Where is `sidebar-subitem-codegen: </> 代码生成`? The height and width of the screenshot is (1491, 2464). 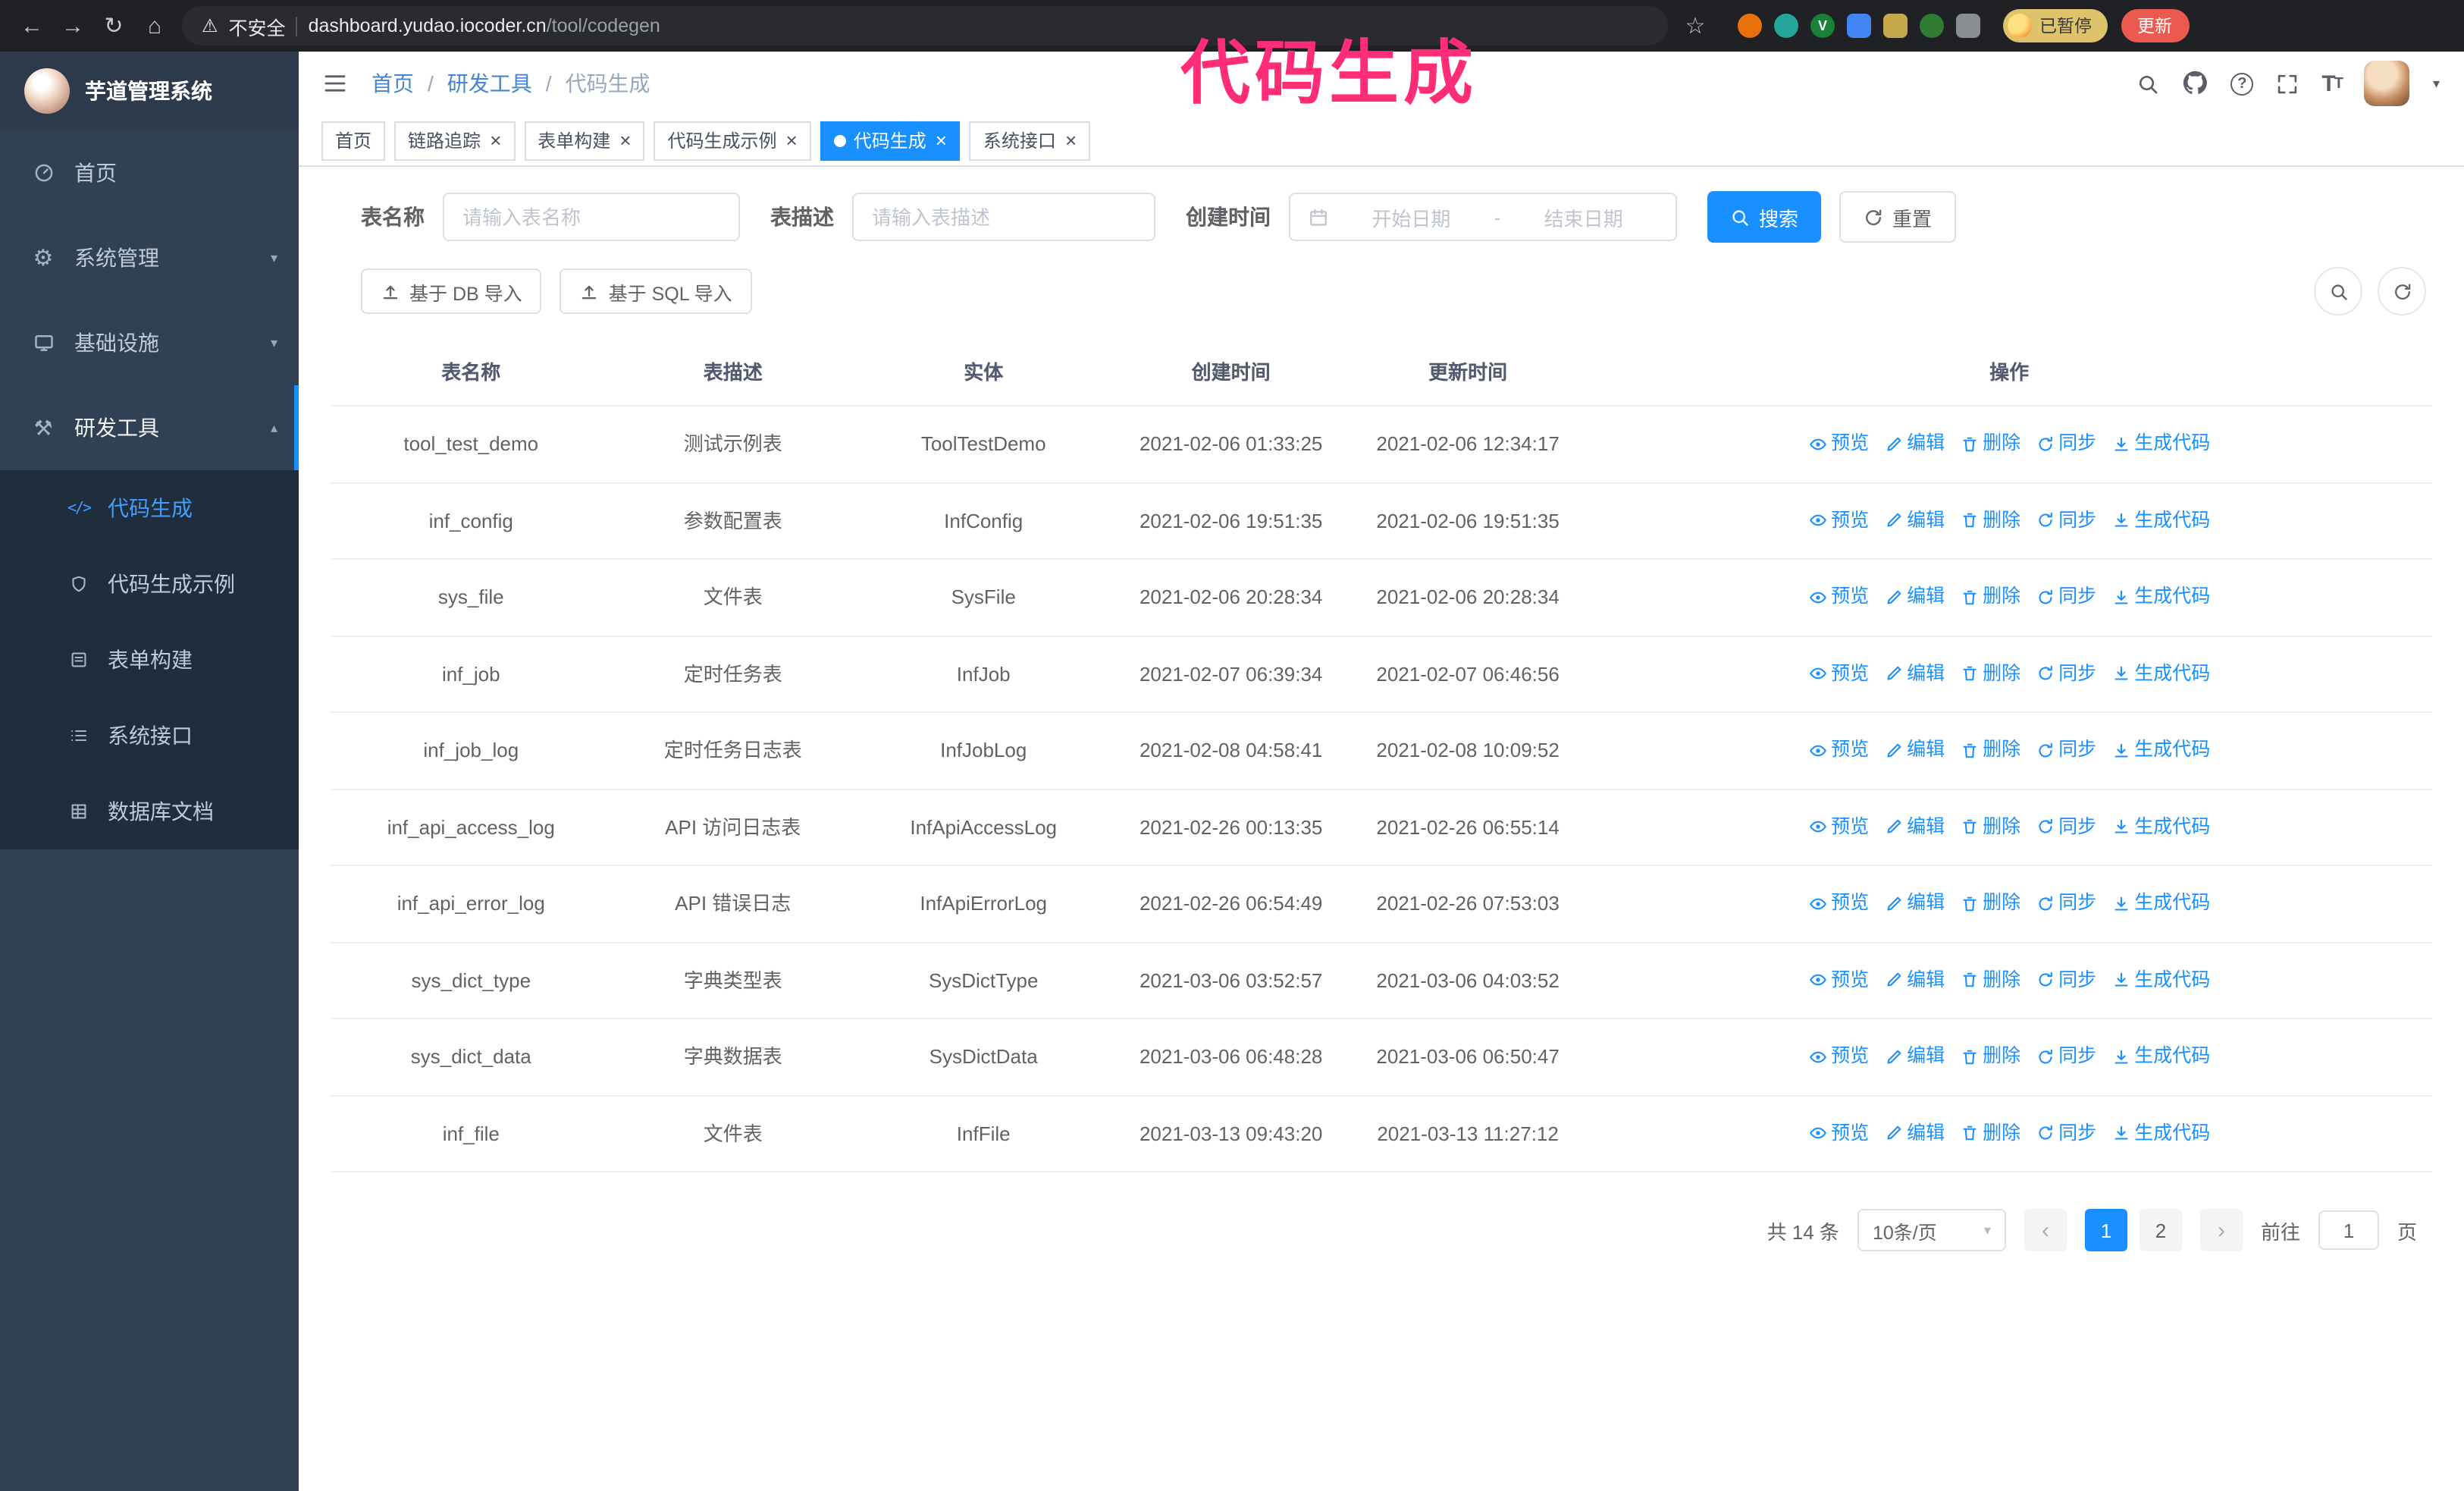 sidebar-subitem-codegen: </> 代码生成 is located at coordinates (150, 508).